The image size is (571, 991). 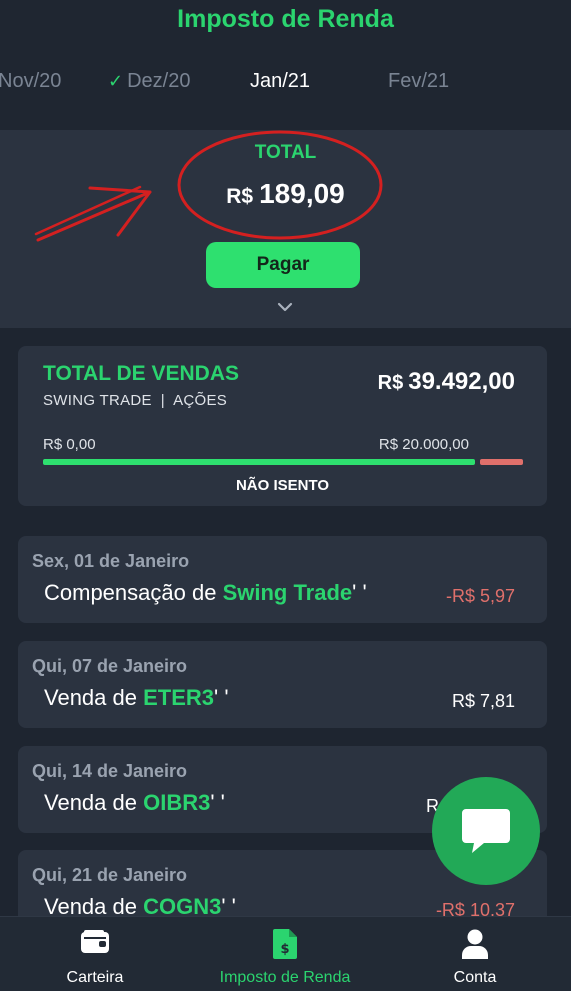 I want to click on transaction-highlight: OIBR3, so click(x=177, y=802).